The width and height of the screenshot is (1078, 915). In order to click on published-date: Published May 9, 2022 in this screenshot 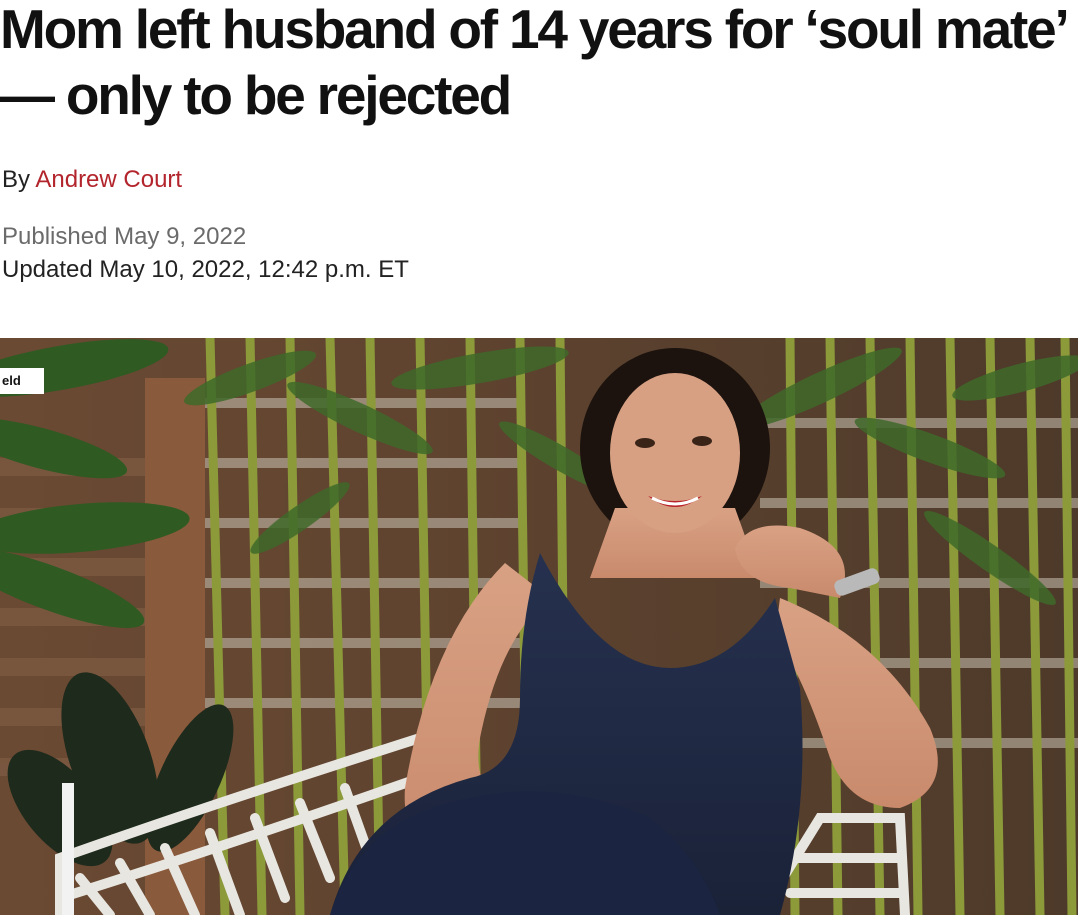, I will do `click(124, 236)`.